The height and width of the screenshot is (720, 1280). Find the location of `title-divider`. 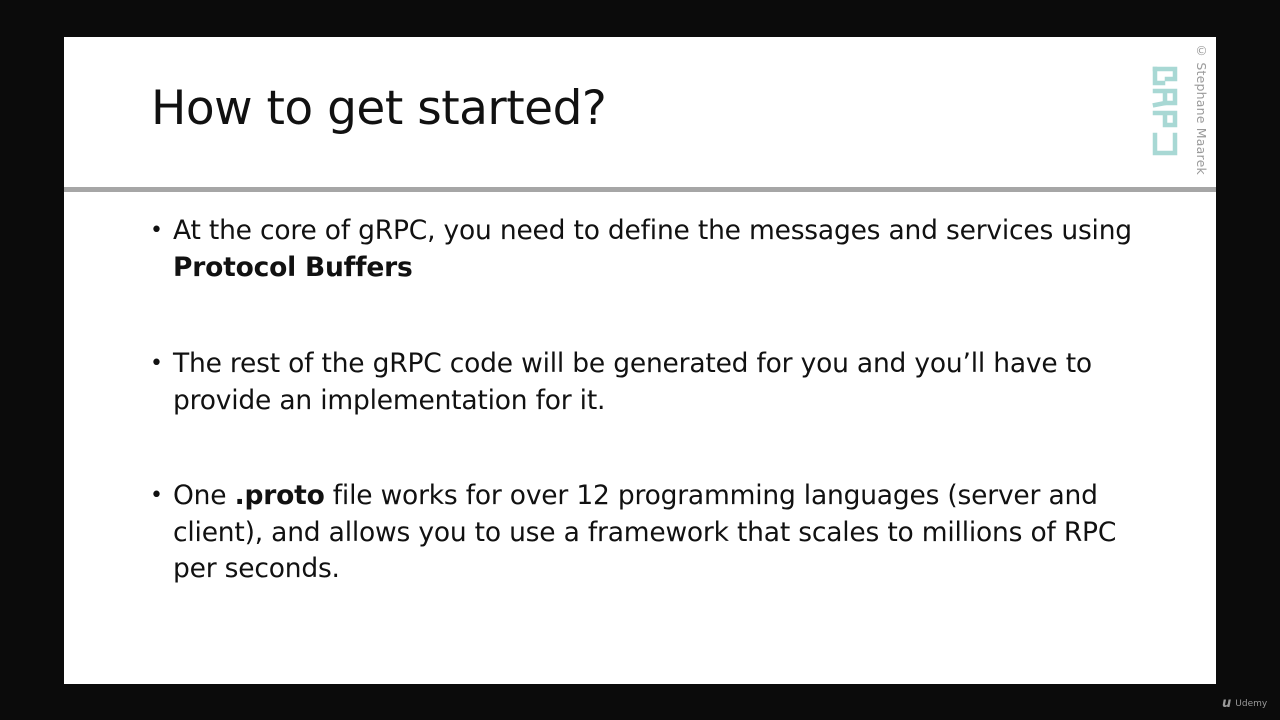

title-divider is located at coordinates (640, 189).